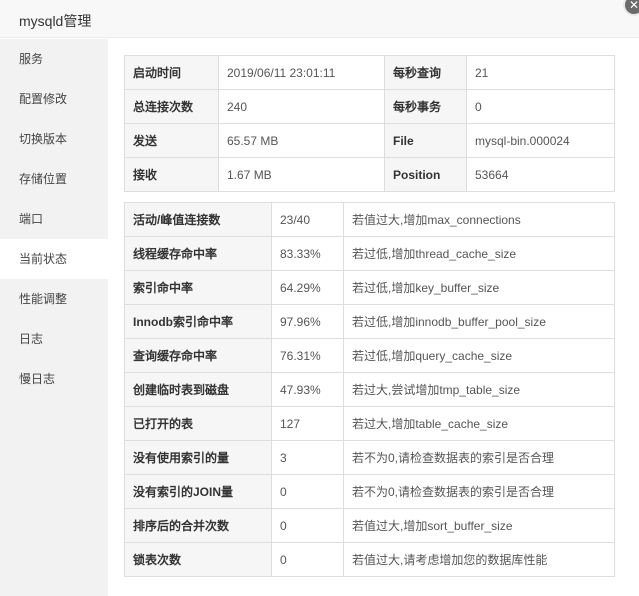 The width and height of the screenshot is (639, 596). What do you see at coordinates (301, 174) in the screenshot?
I see `info-value: 1.67 MB` at bounding box center [301, 174].